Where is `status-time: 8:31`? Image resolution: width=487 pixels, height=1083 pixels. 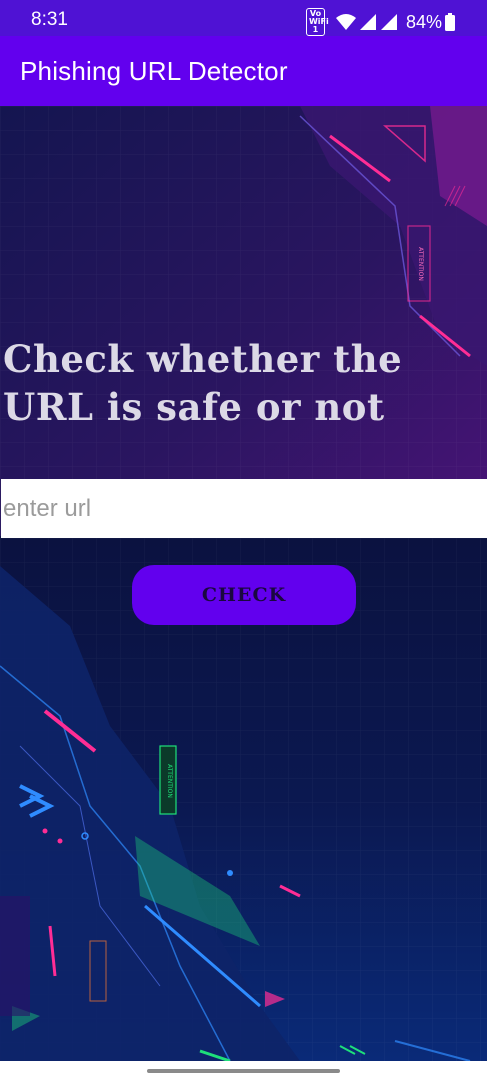
status-time: 8:31 is located at coordinates (49, 19).